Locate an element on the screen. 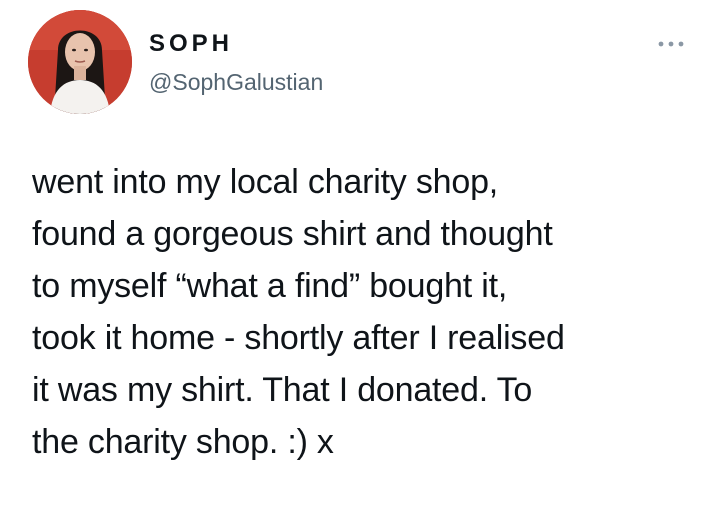 This screenshot has width=720, height=517. tweet-text-line: it was my shirt. That I donated. To is located at coordinates (282, 390).